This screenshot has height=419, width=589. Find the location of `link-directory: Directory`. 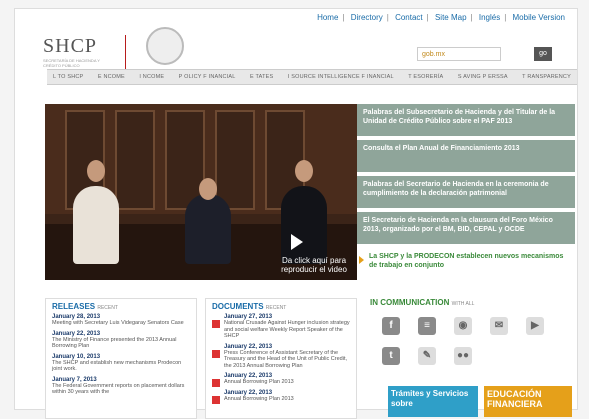

link-directory: Directory is located at coordinates (367, 17).